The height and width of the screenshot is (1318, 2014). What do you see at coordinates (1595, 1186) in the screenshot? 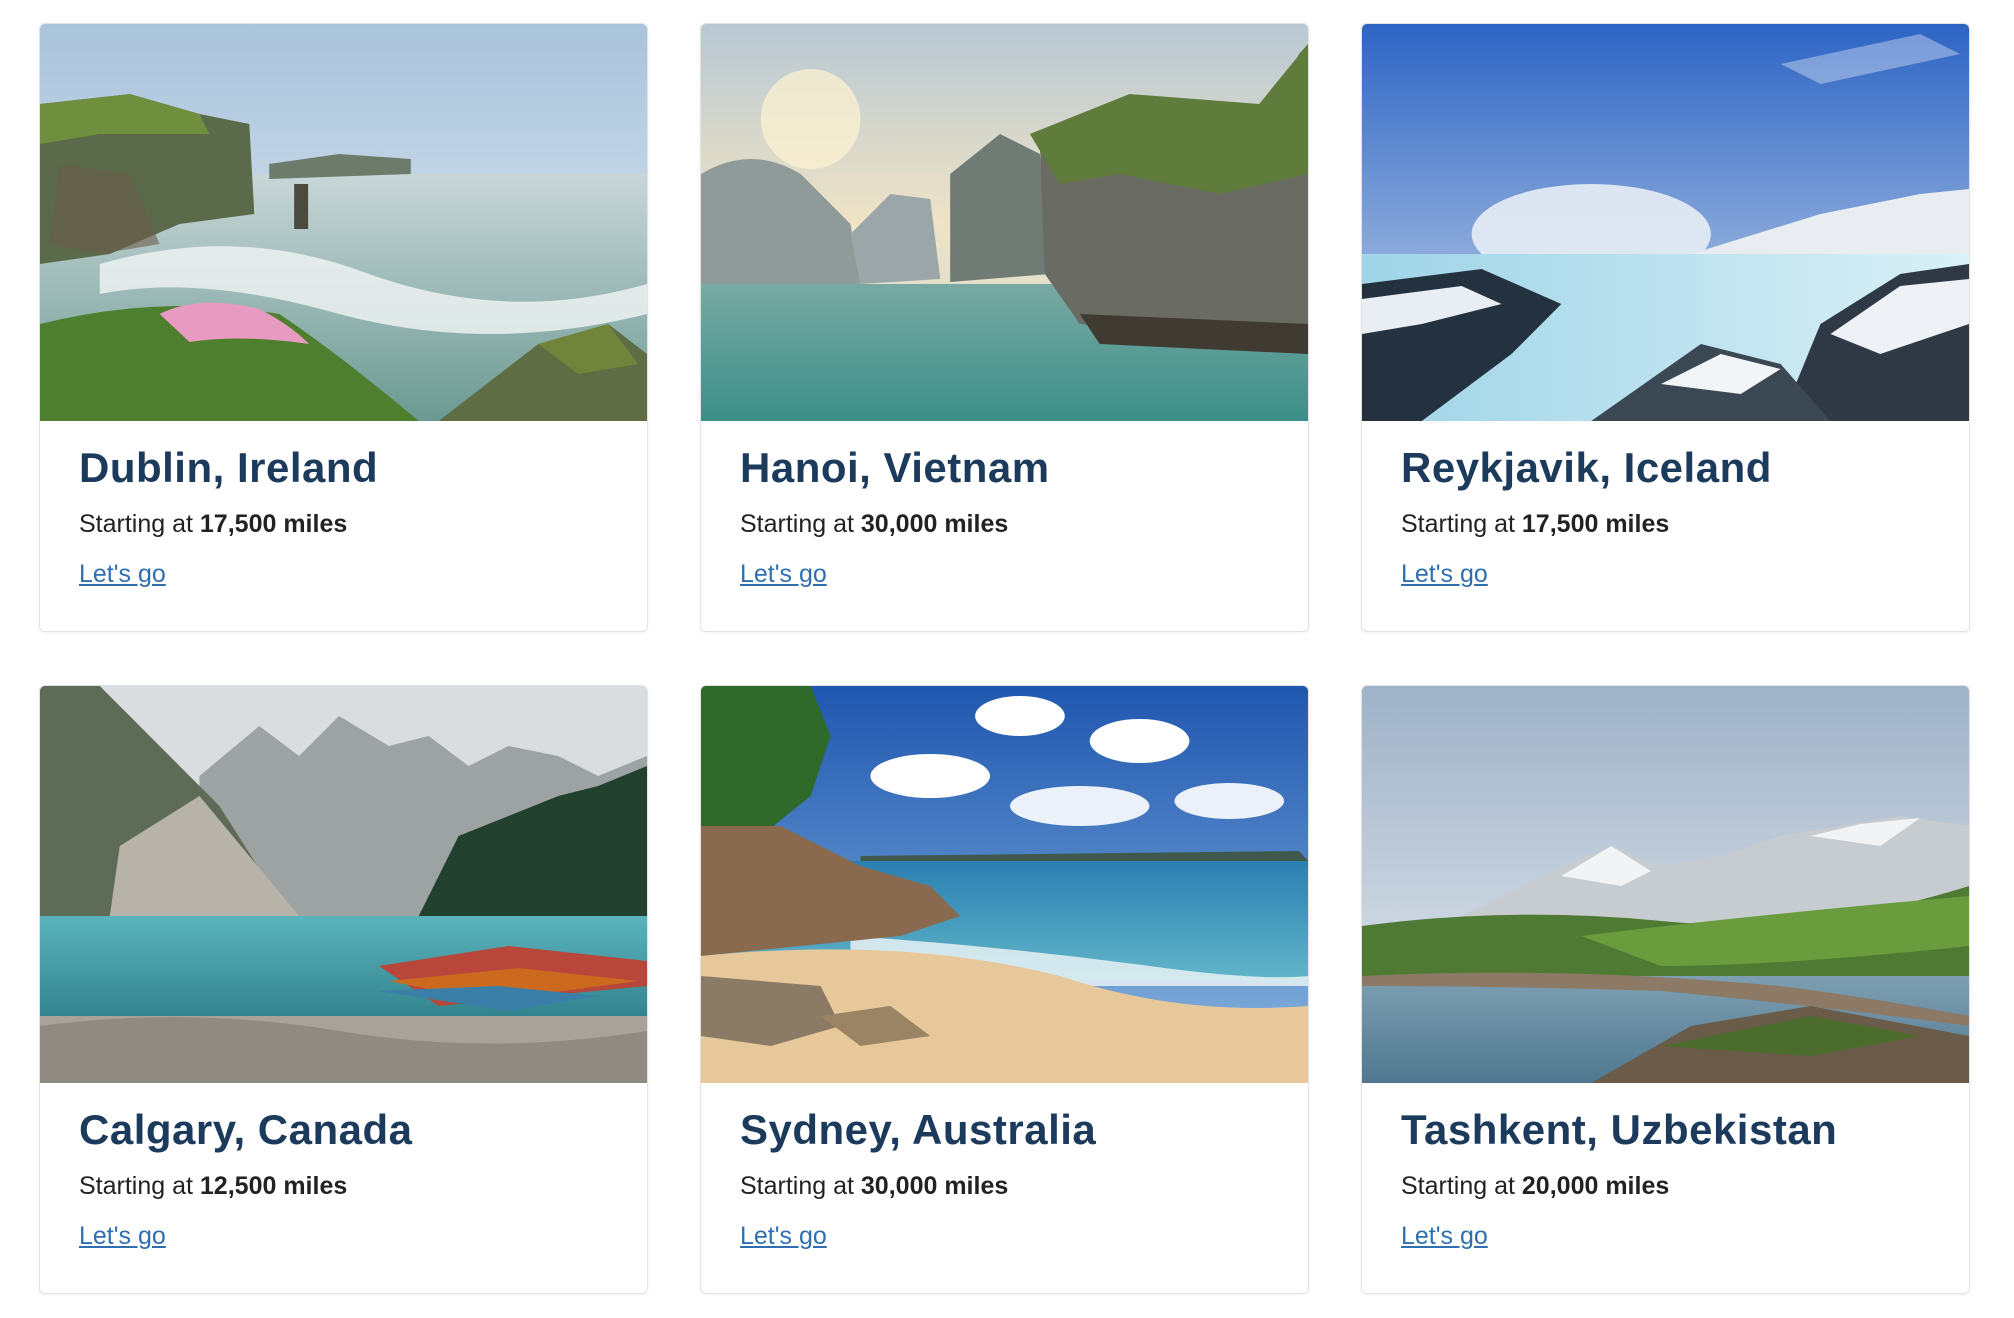
I see `price-amount: 20,000 miles` at bounding box center [1595, 1186].